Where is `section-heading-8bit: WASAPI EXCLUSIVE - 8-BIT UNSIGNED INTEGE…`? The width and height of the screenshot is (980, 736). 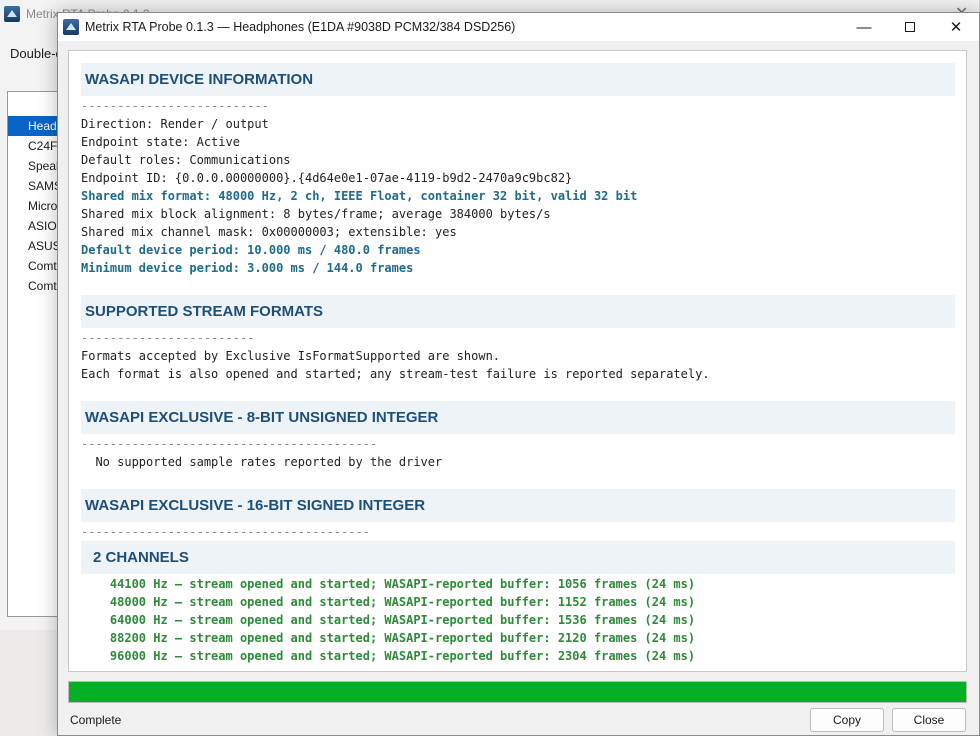
section-heading-8bit: WASAPI EXCLUSIVE - 8-BIT UNSIGNED INTEGE… is located at coordinates (518, 417).